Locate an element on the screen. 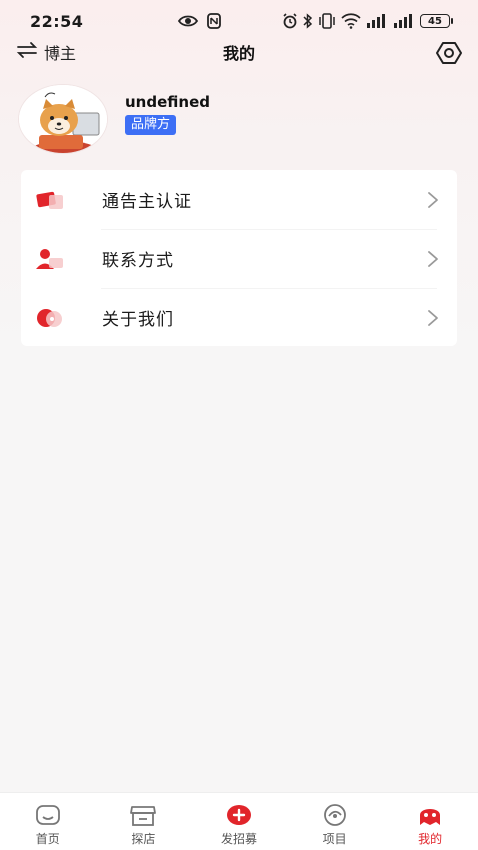 The height and width of the screenshot is (850, 478). bottom-tab-bar: 首页 探店 发招募 项目 我的 is located at coordinates (239, 821).